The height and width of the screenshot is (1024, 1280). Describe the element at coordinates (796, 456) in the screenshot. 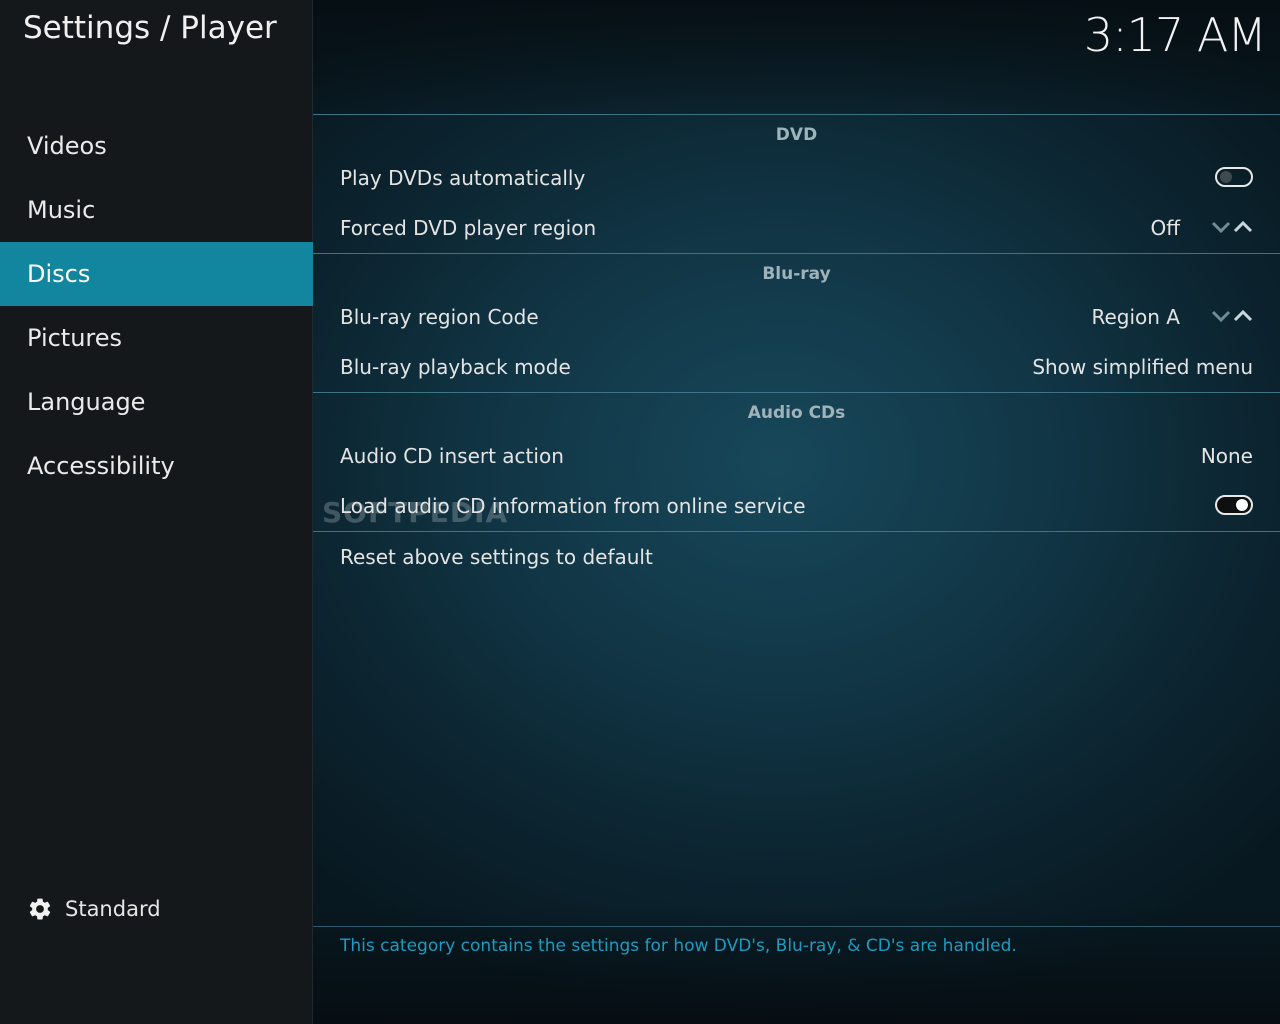

I see `setting-audio-cd-insert-action: Audio CD insert action None` at that location.